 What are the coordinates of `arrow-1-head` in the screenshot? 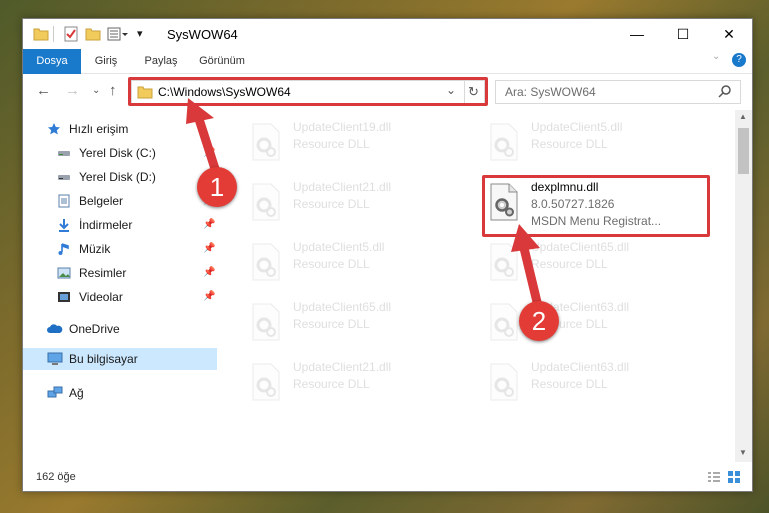 It's located at (200, 111).